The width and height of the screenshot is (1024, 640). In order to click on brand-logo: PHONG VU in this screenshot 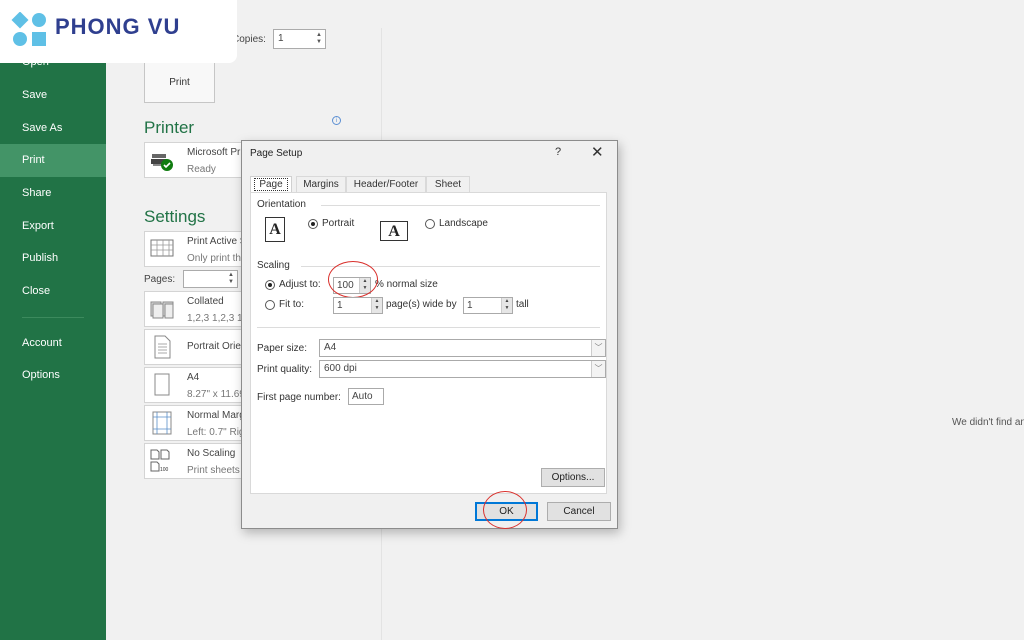, I will do `click(118, 31)`.